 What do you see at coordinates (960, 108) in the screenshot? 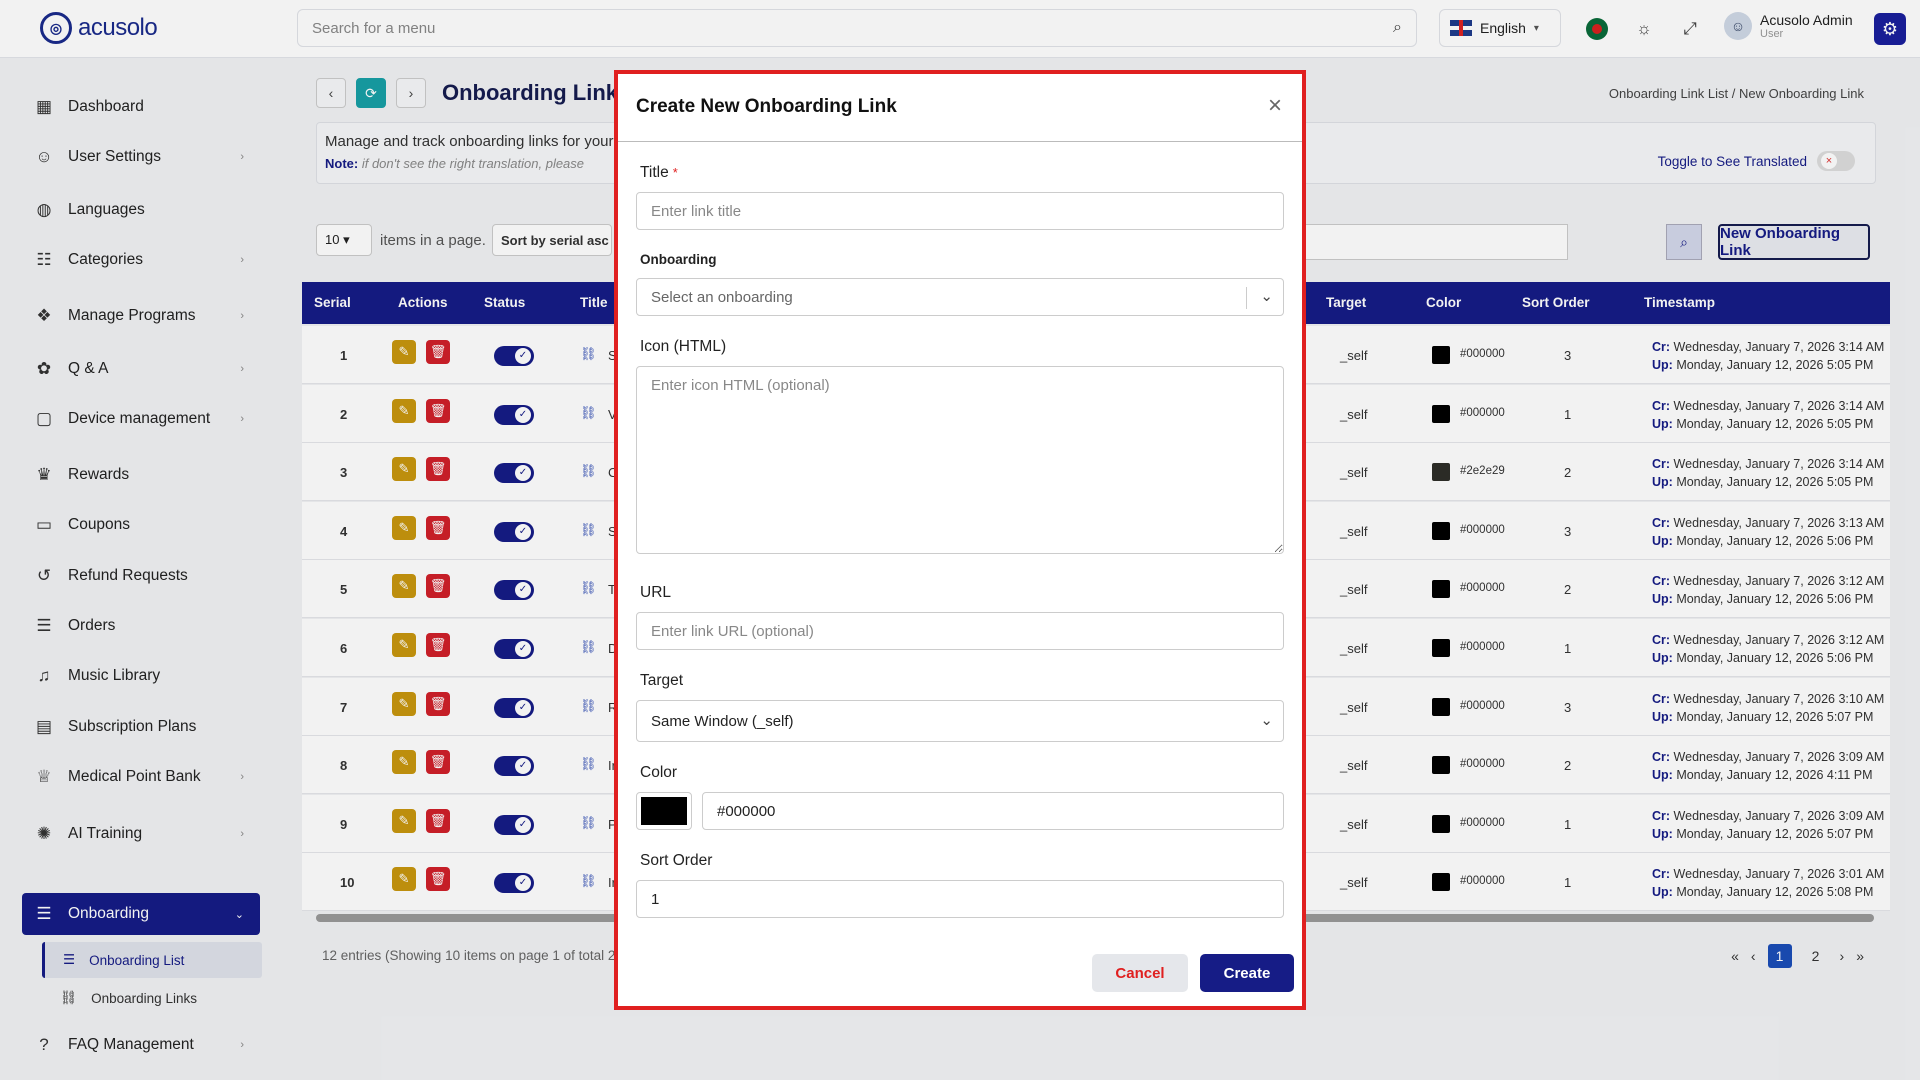
I see `modal-header: Create New Onboarding Link ×` at bounding box center [960, 108].